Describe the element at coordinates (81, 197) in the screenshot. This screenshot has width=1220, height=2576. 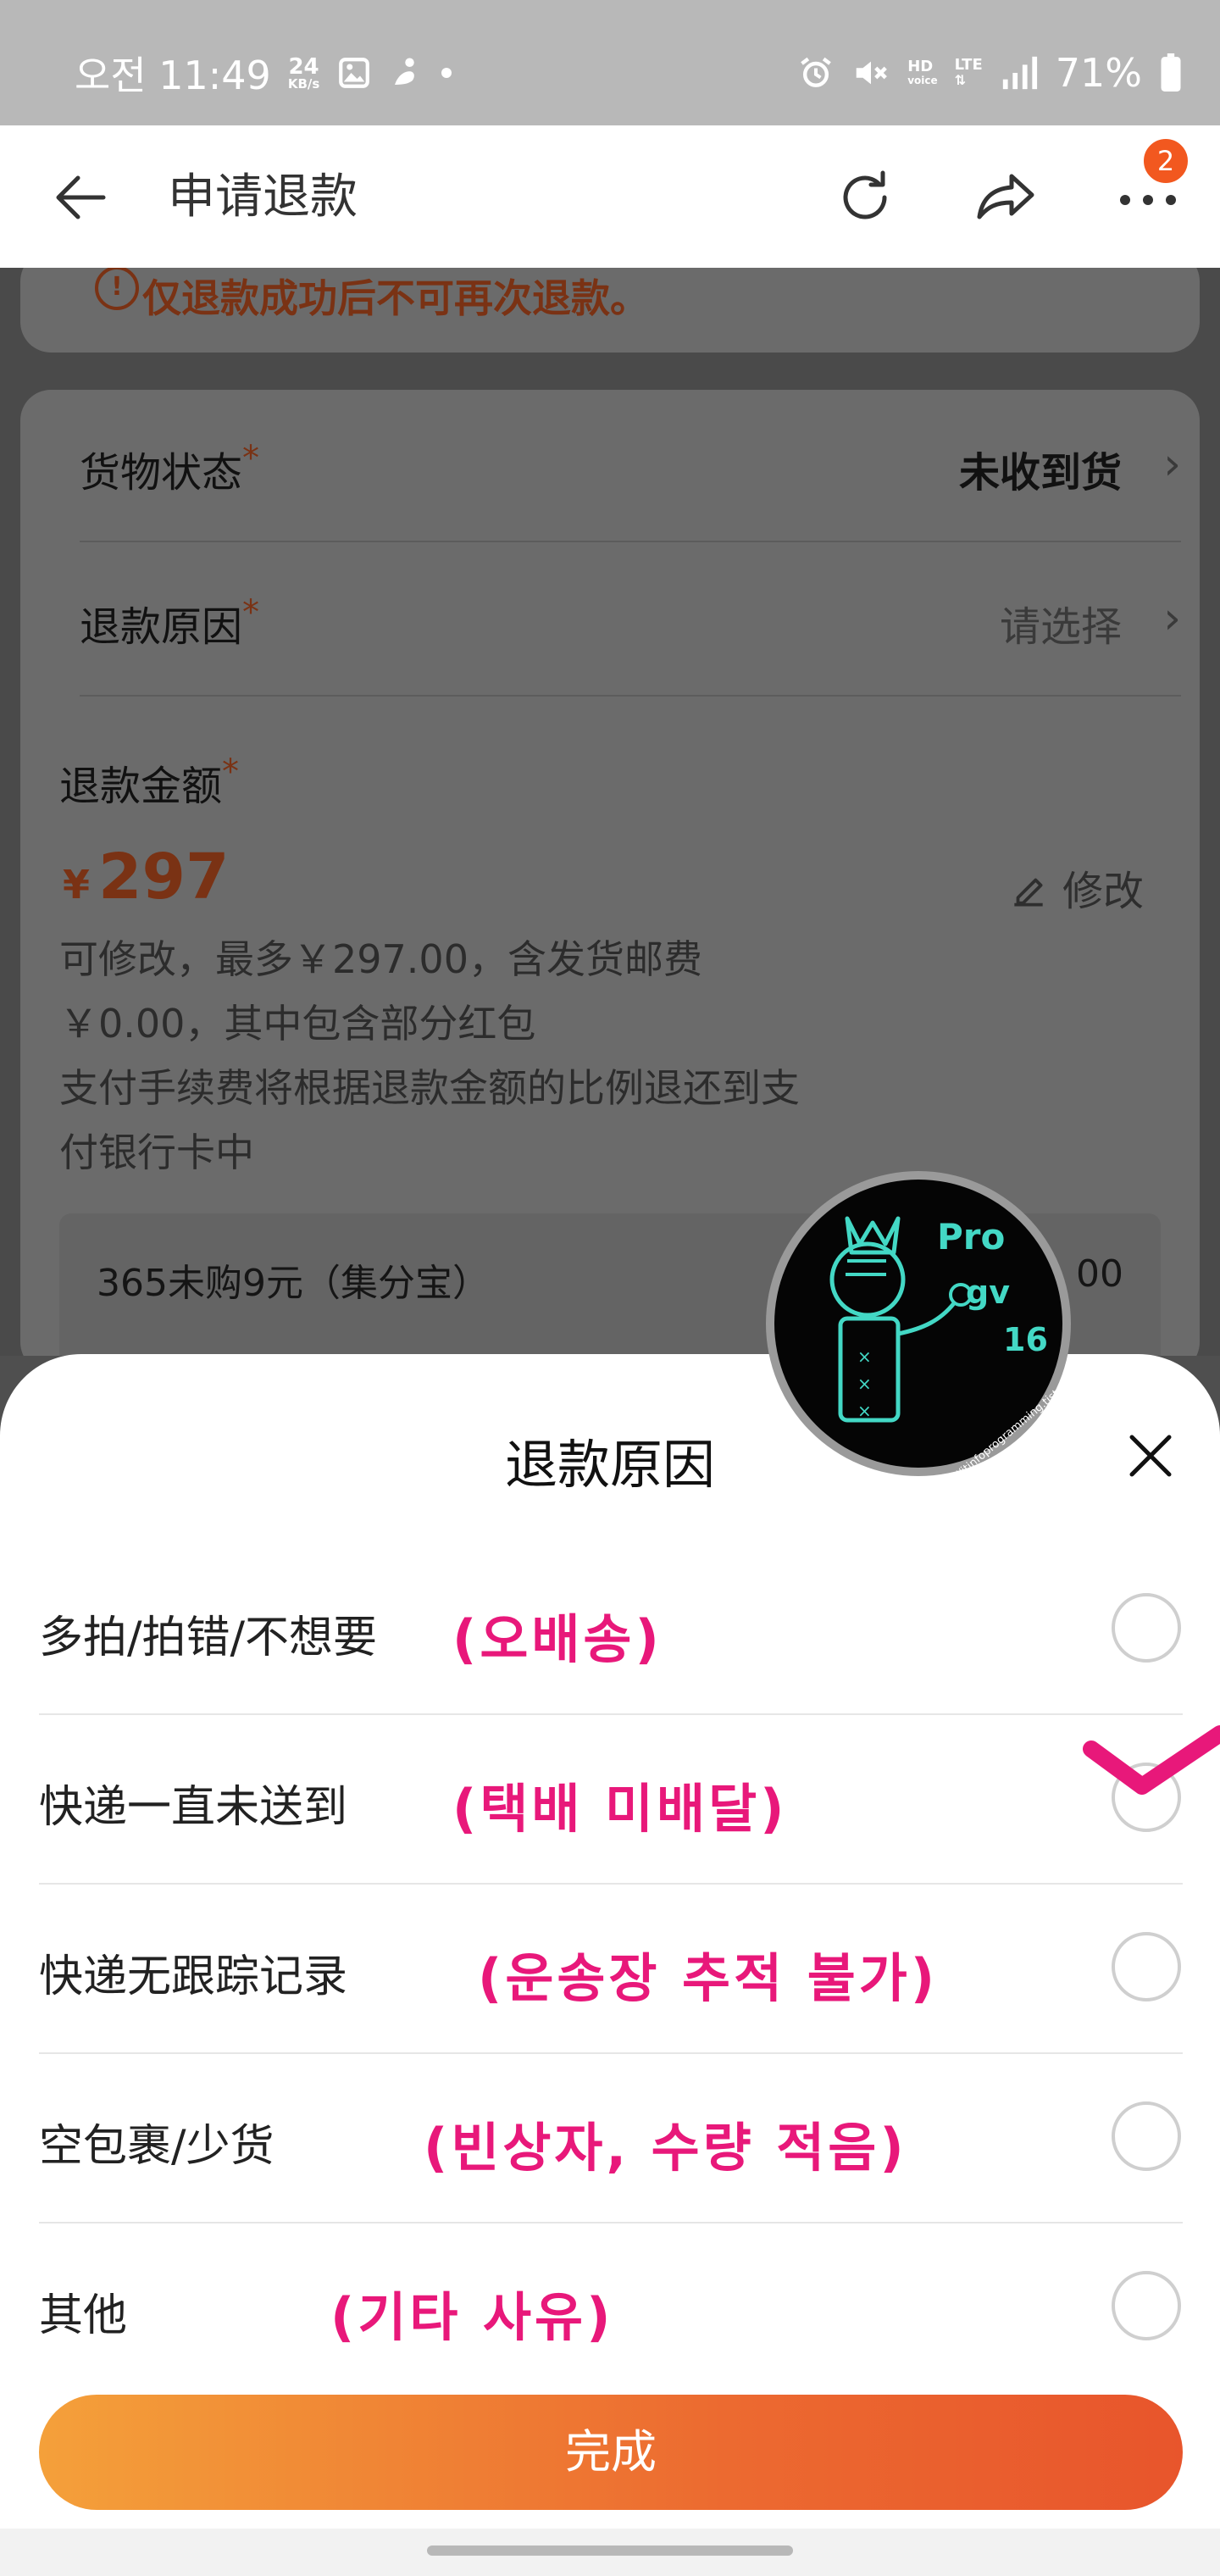
I see `back-arrow-icon` at that location.